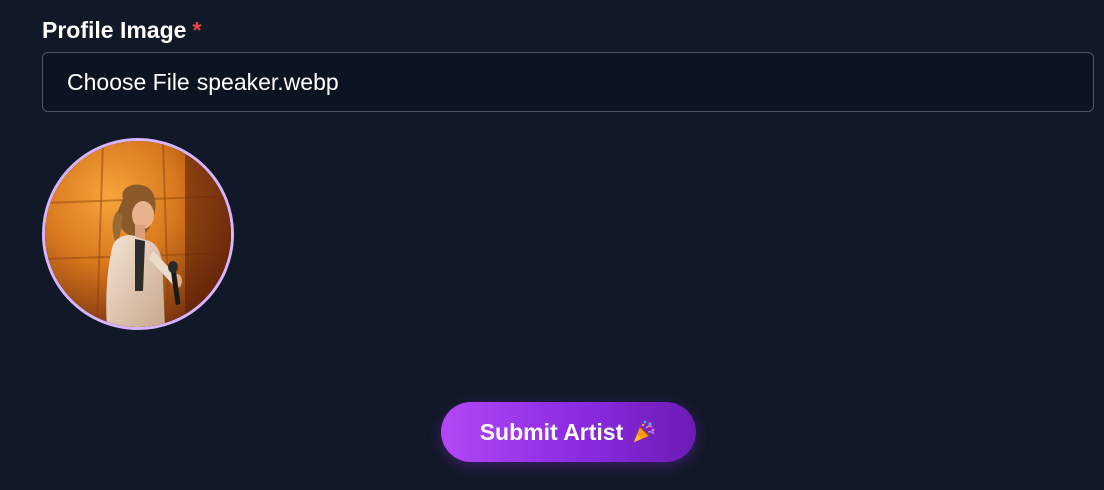  Describe the element at coordinates (568, 82) in the screenshot. I see `profile-image-file-input: Choose File speaker.webp` at that location.